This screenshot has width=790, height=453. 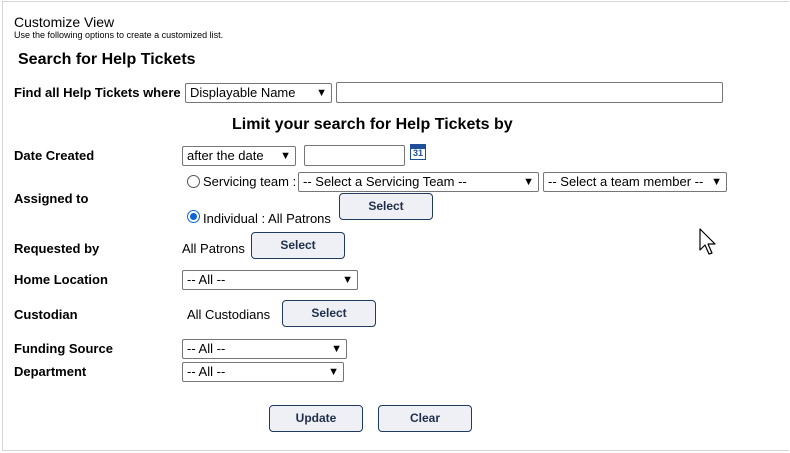 What do you see at coordinates (316, 418) in the screenshot?
I see `update-button: Update` at bounding box center [316, 418].